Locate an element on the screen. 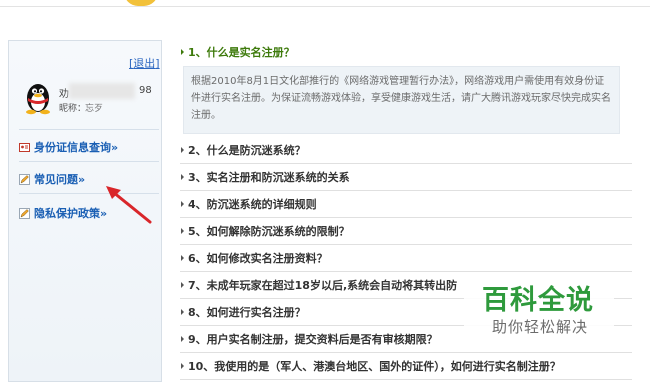  faq-question-label: 3、实名注册和防沉迷系统的关系 is located at coordinates (269, 177).